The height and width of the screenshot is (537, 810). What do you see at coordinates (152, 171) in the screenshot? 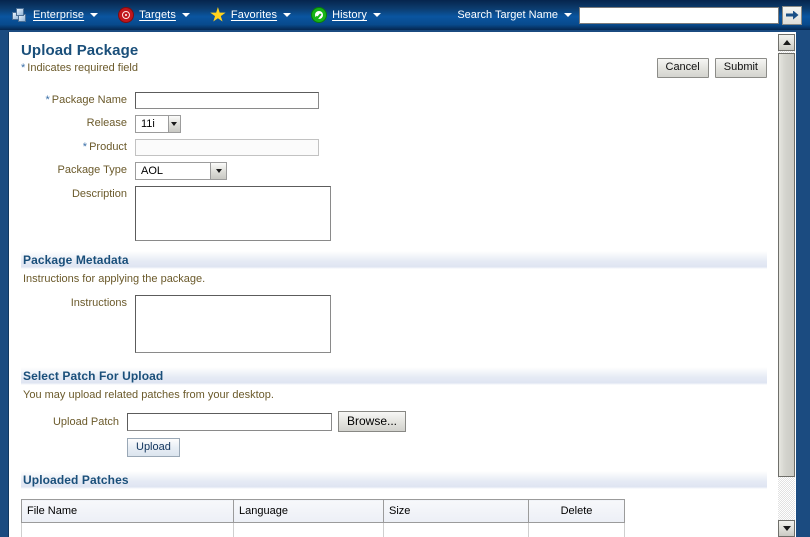
I see `package-type-selected-value: AOL` at bounding box center [152, 171].